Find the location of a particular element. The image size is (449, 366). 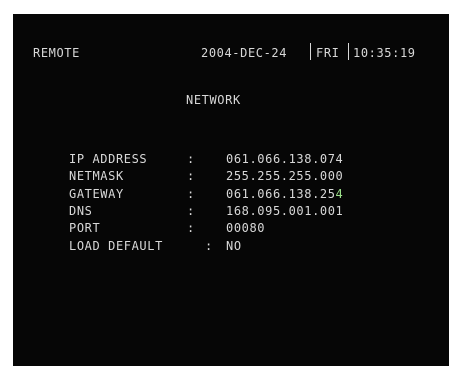

field-label: PORT is located at coordinates (85, 228).